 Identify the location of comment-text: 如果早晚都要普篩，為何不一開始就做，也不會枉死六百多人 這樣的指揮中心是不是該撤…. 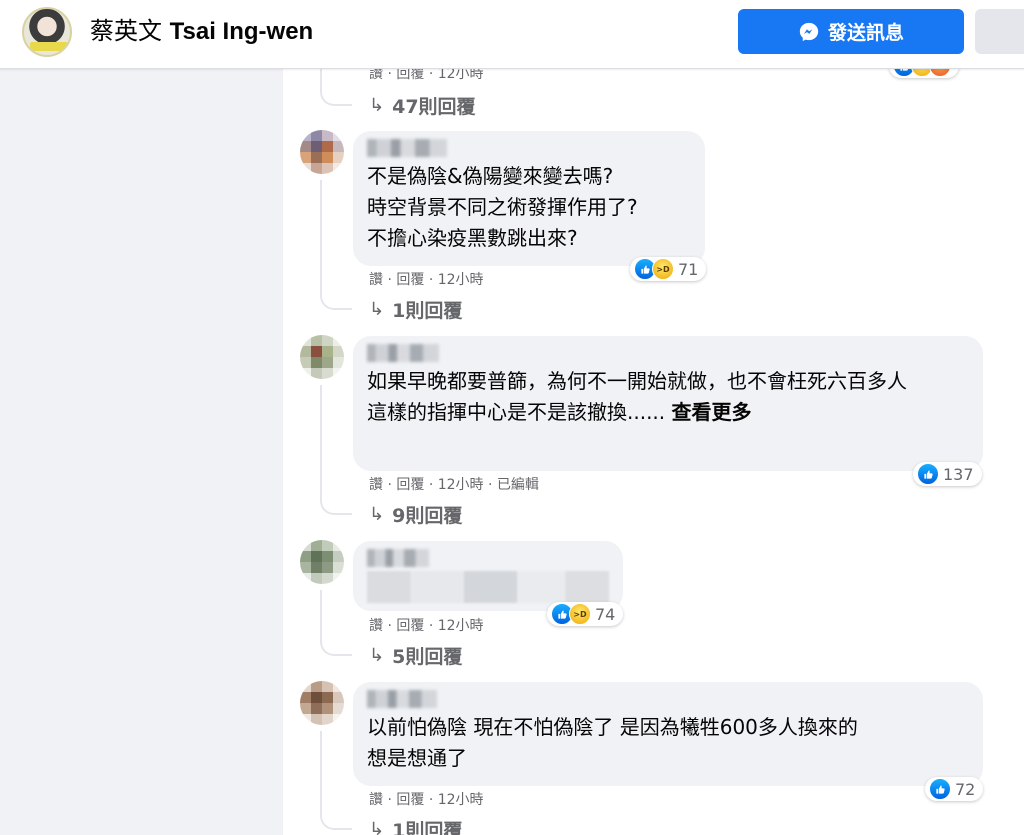
(668, 397).